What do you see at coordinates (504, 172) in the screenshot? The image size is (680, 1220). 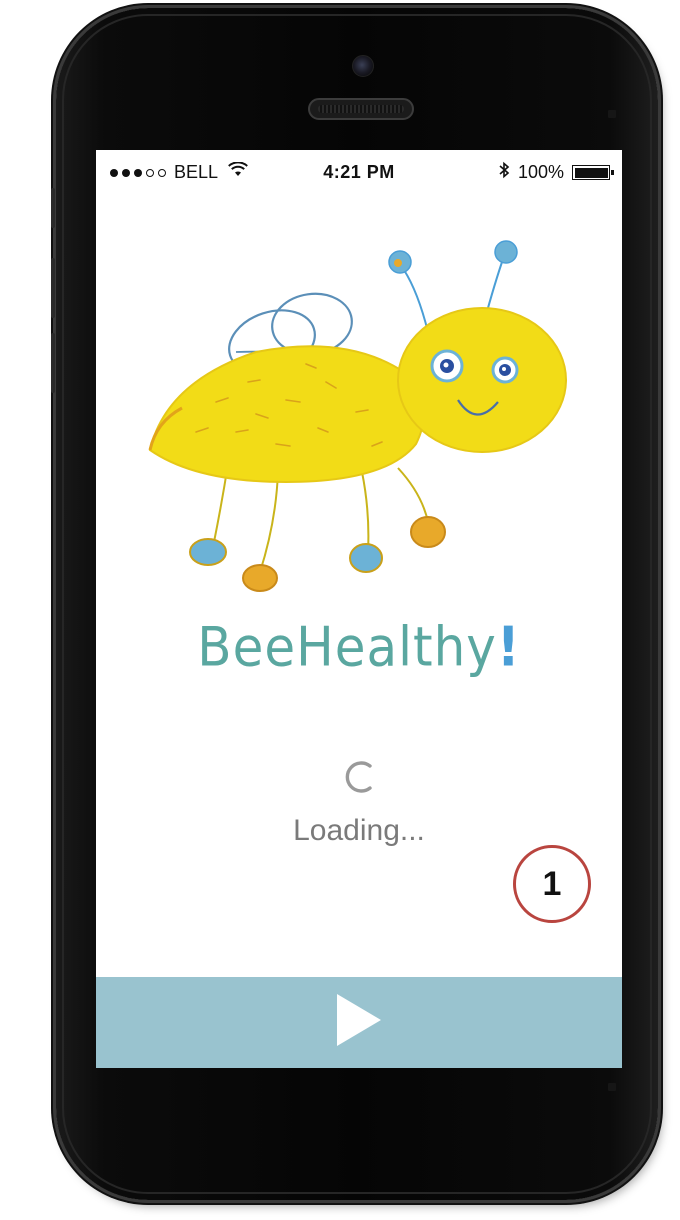 I see `bluetooth-icon` at bounding box center [504, 172].